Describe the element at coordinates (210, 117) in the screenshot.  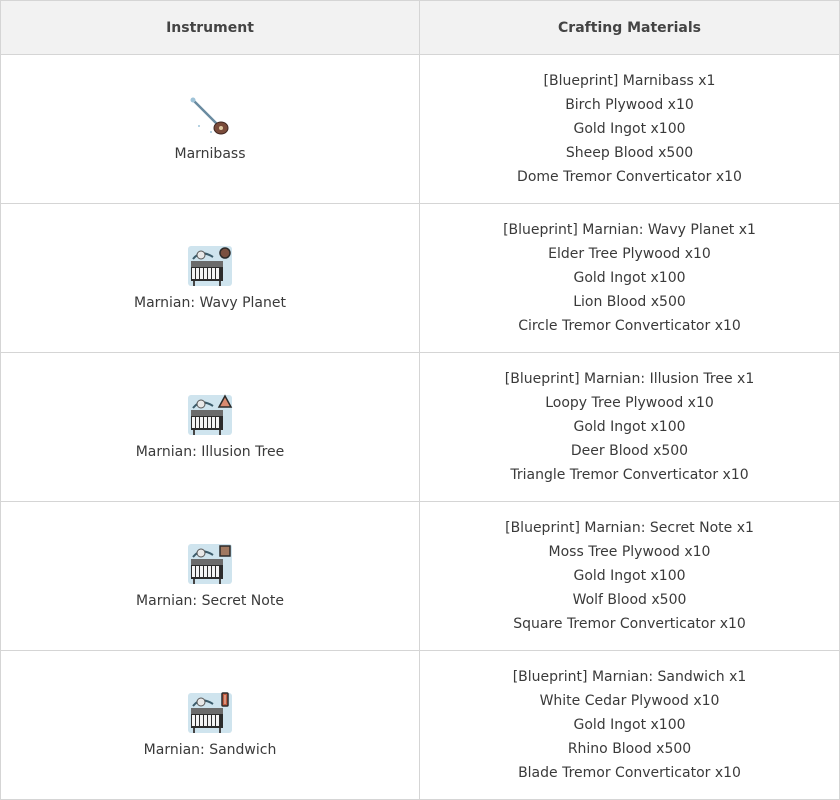
I see `bass-instrument-icon` at that location.